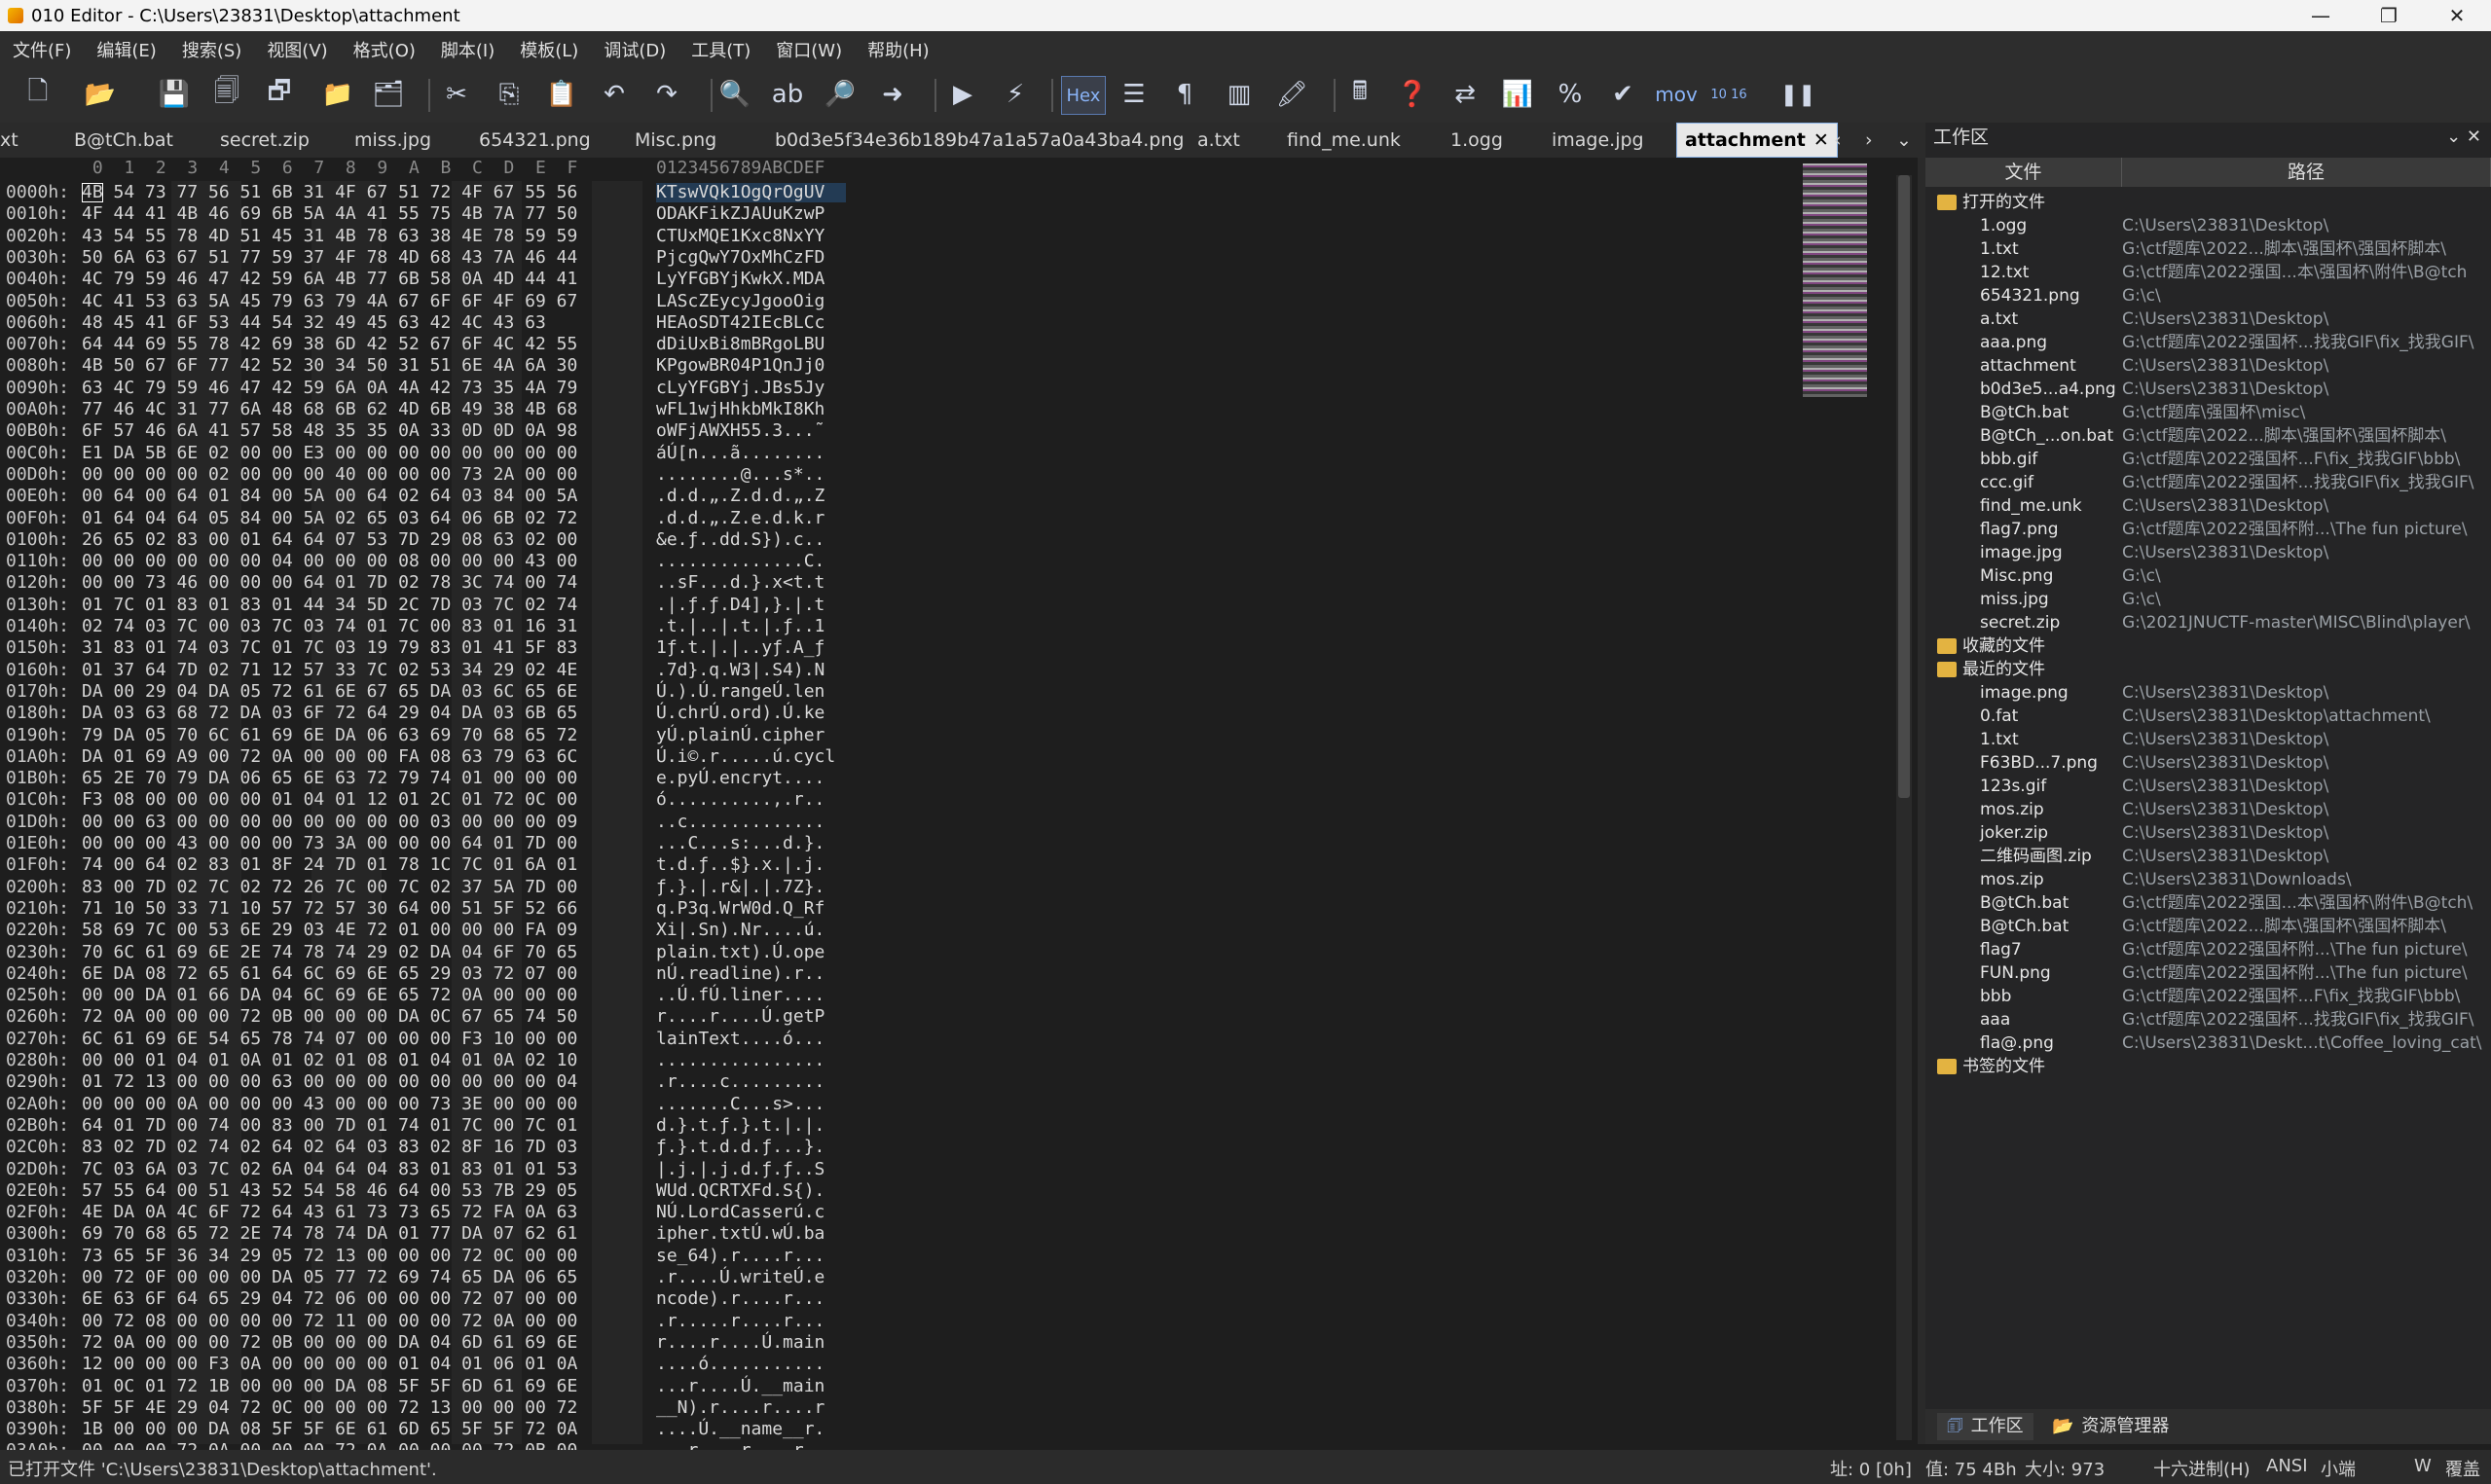 The height and width of the screenshot is (1484, 2491). I want to click on row-ascii: |.j.|.j.d.ƒ.ƒ..S, so click(753, 1170).